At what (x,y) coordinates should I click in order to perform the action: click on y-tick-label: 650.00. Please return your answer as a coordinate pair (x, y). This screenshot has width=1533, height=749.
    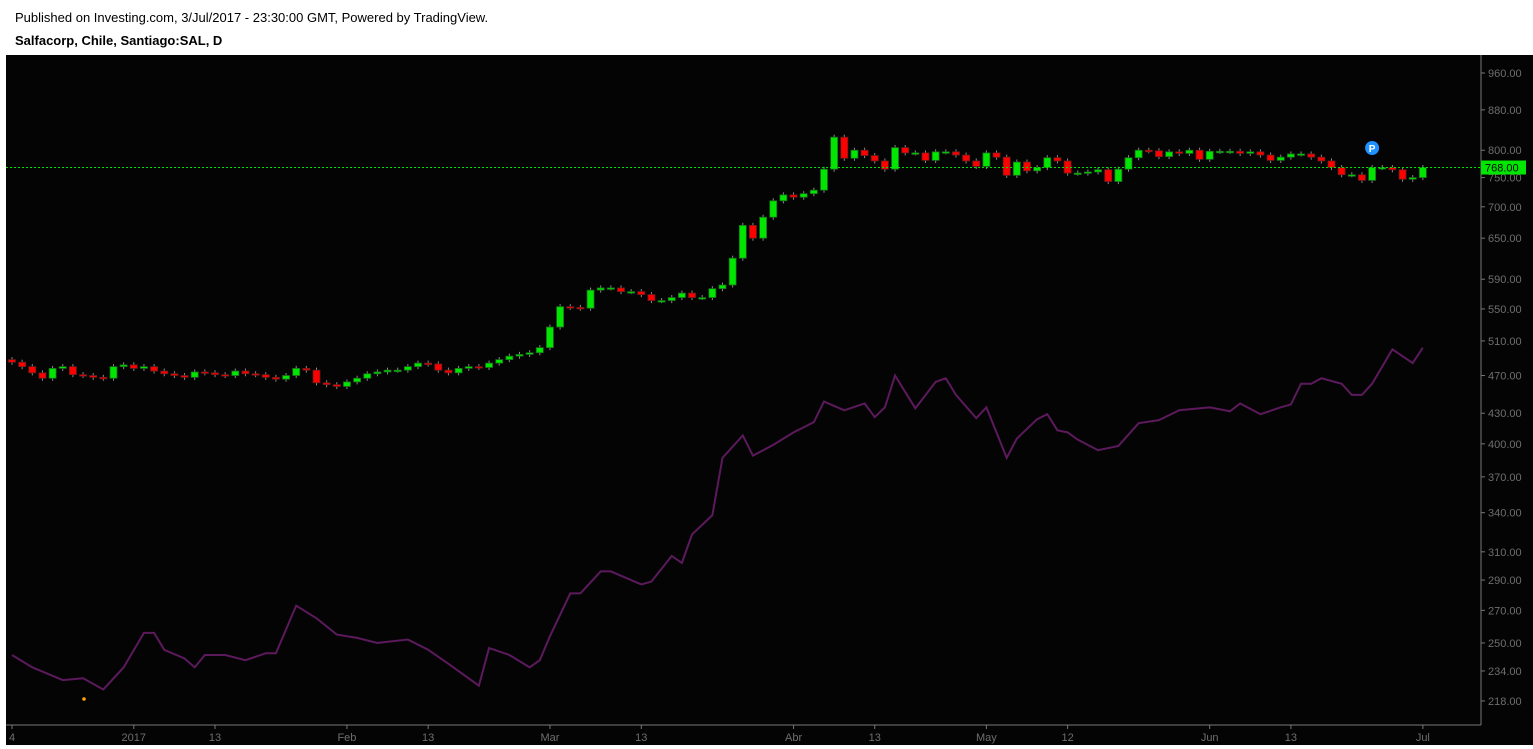
    Looking at the image, I should click on (1505, 239).